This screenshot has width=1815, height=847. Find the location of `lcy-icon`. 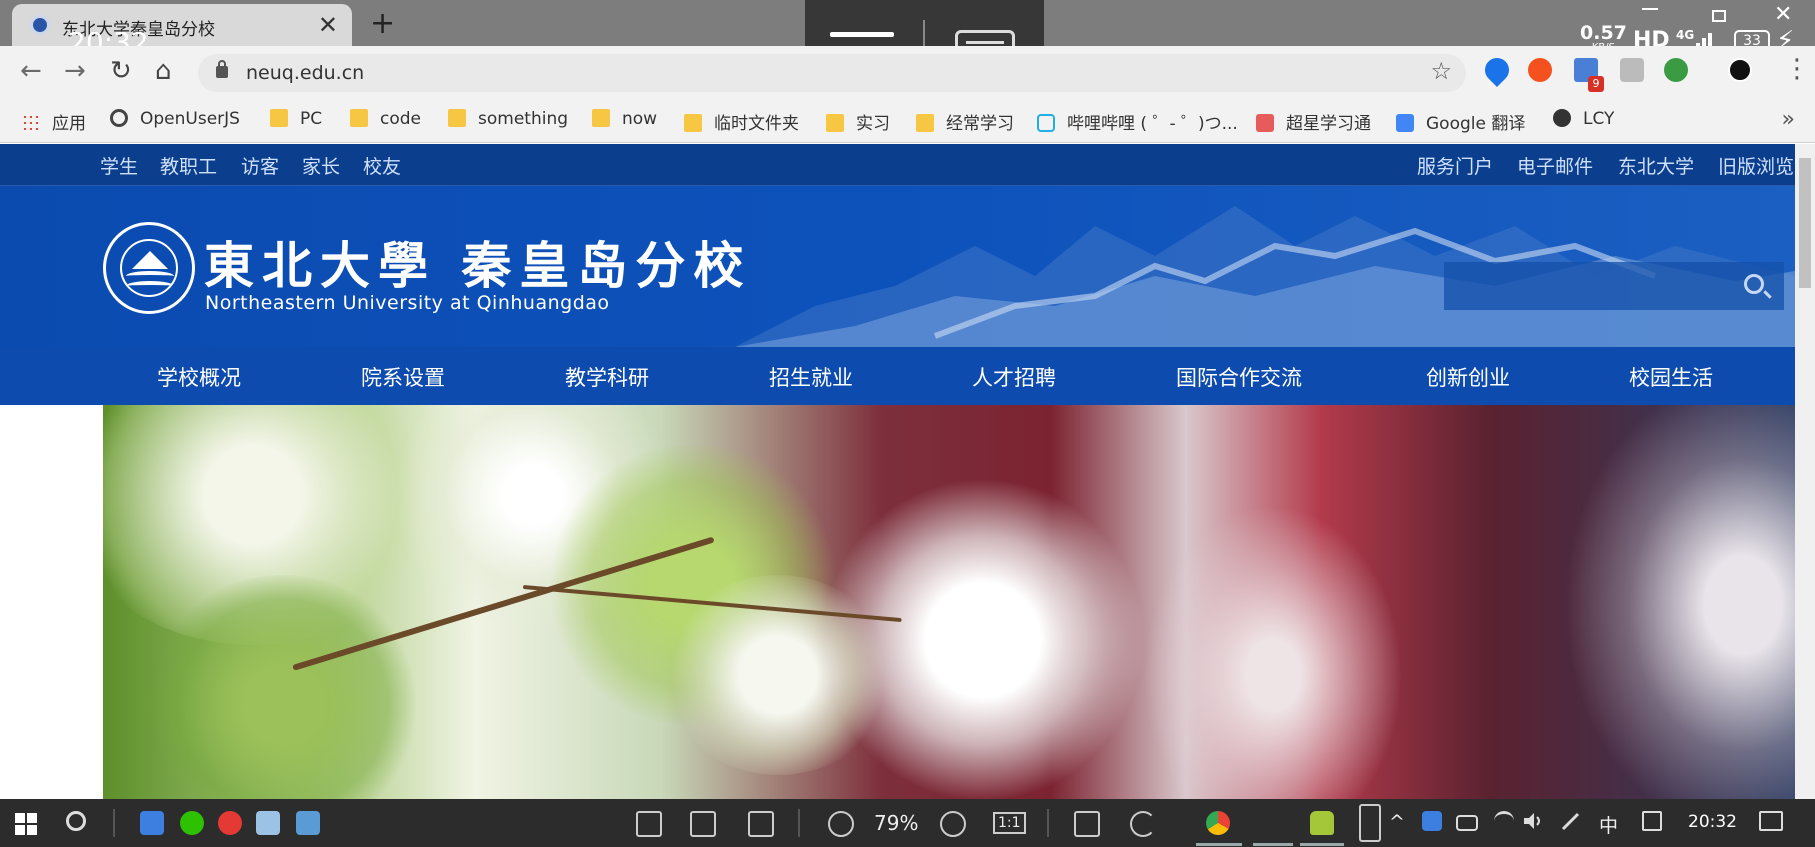

lcy-icon is located at coordinates (1562, 118).